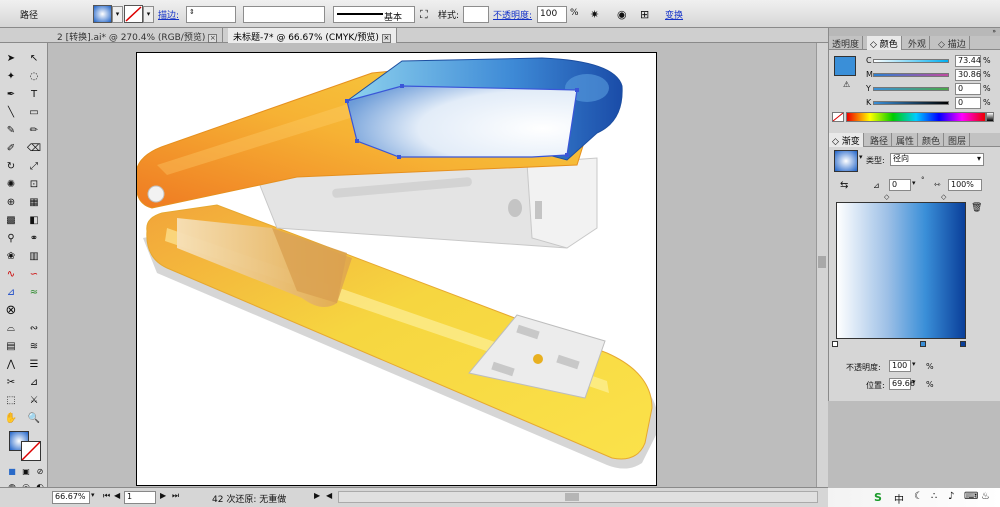 This screenshot has height=507, width=1000. I want to click on none-mode-icon: ⊘, so click(40, 472).